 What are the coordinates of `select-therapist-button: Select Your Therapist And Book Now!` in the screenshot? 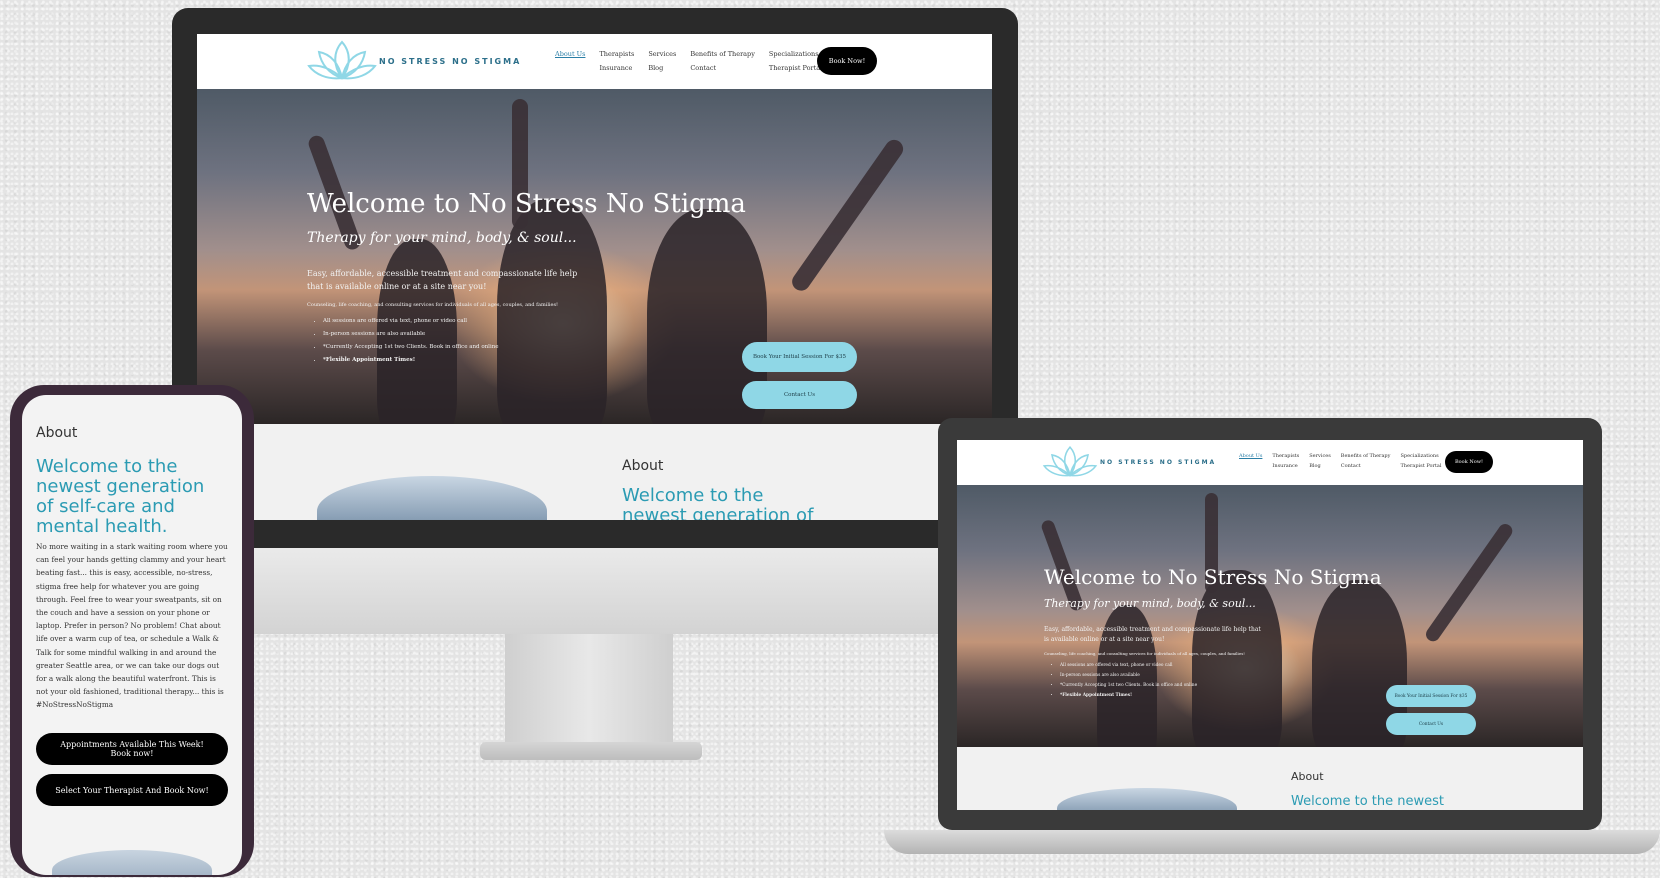 It's located at (132, 790).